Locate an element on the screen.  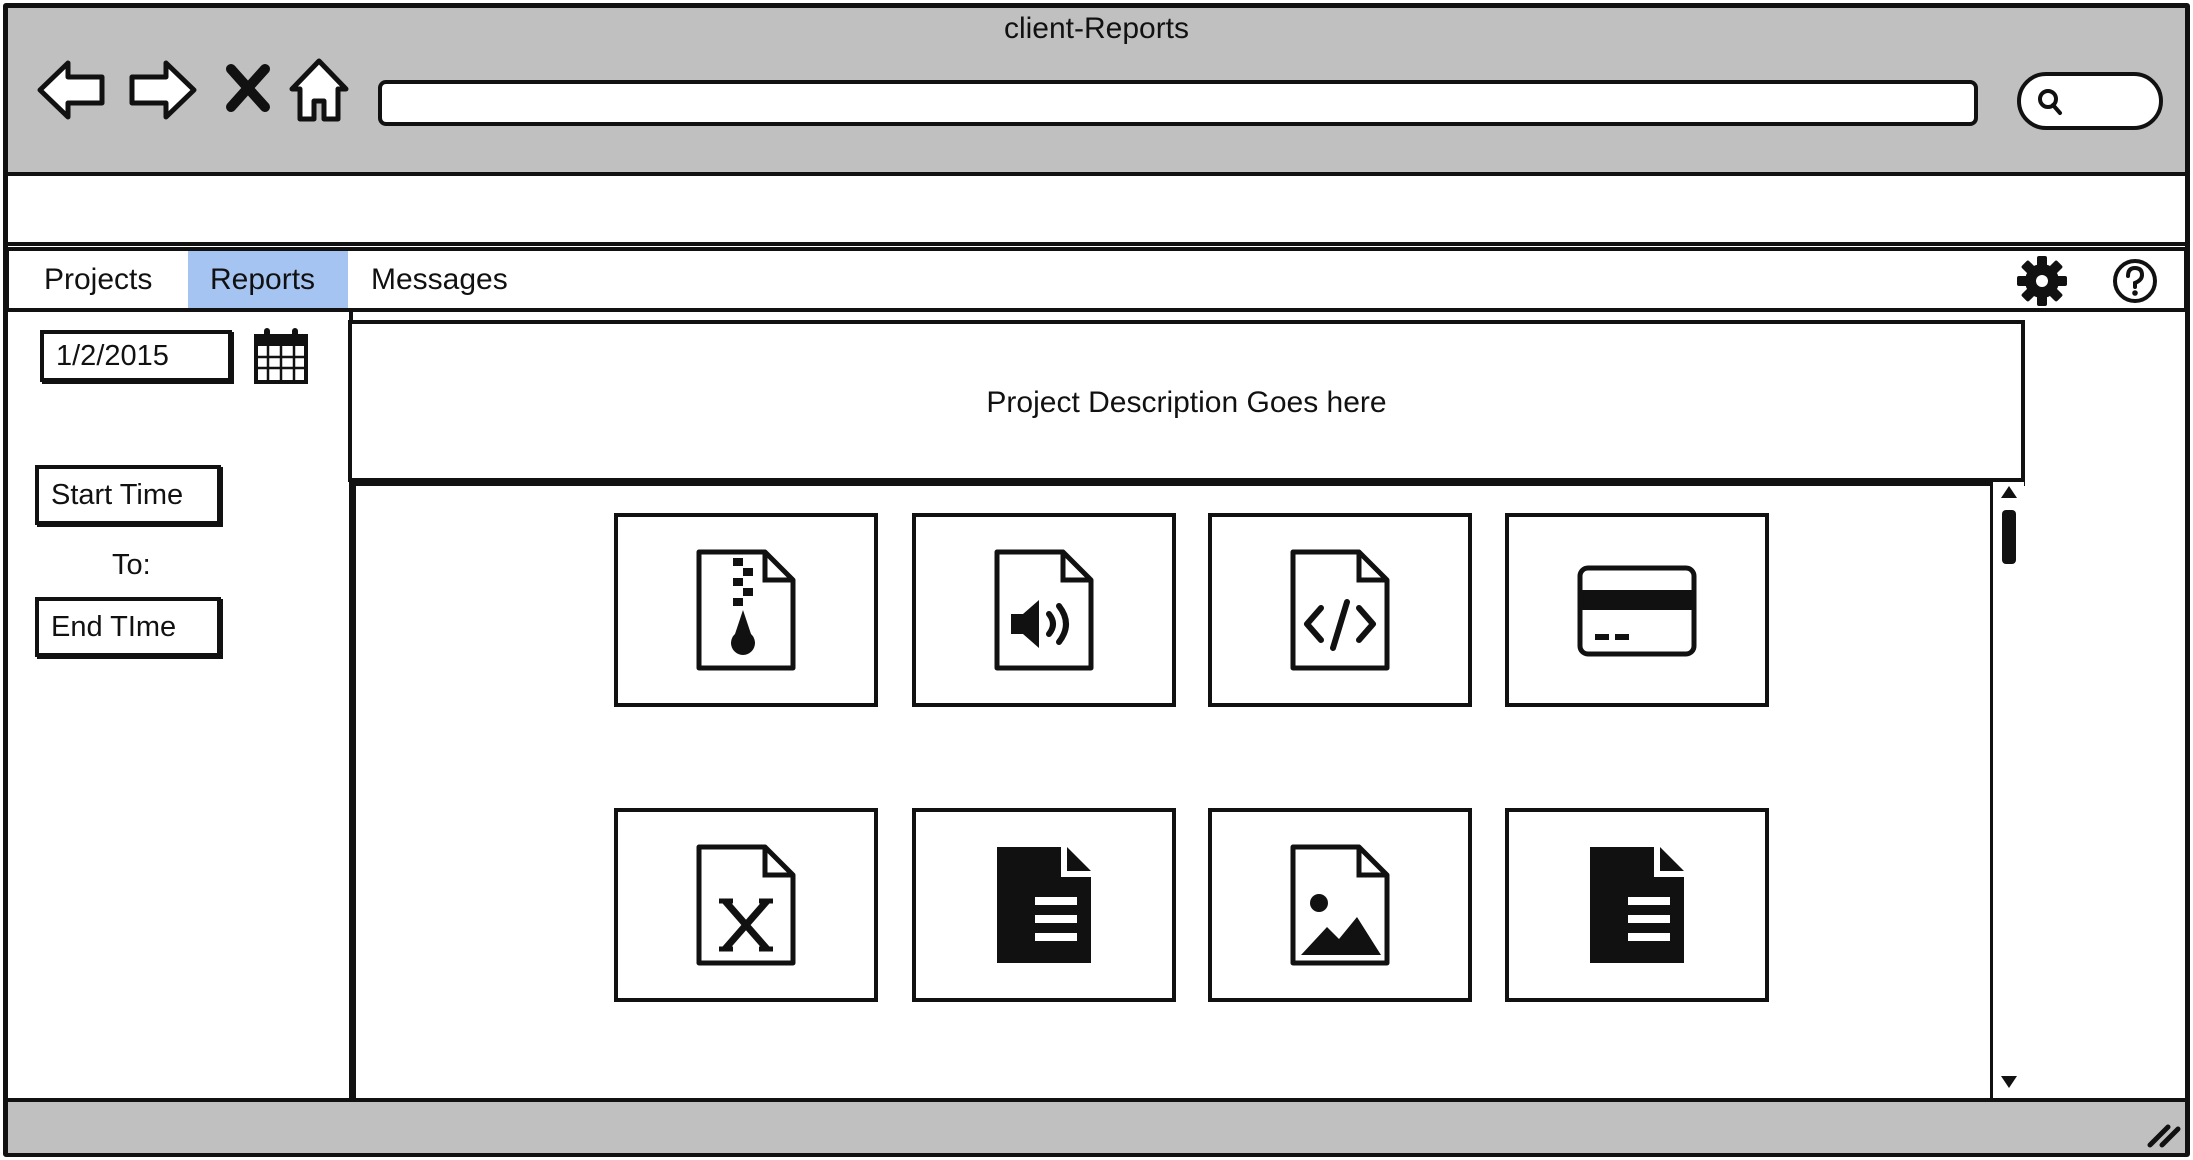
audio-file-icon is located at coordinates (1044, 610).